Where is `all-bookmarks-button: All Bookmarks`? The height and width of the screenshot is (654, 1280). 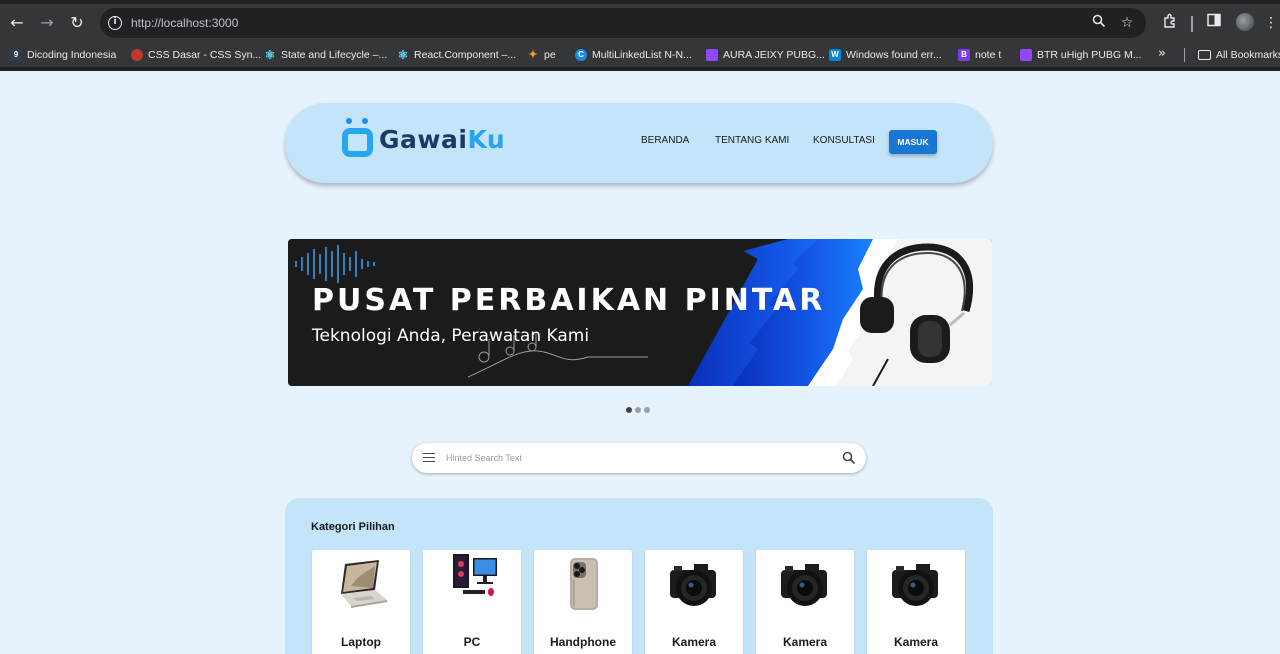
all-bookmarks-button: All Bookmarks is located at coordinates (1239, 55).